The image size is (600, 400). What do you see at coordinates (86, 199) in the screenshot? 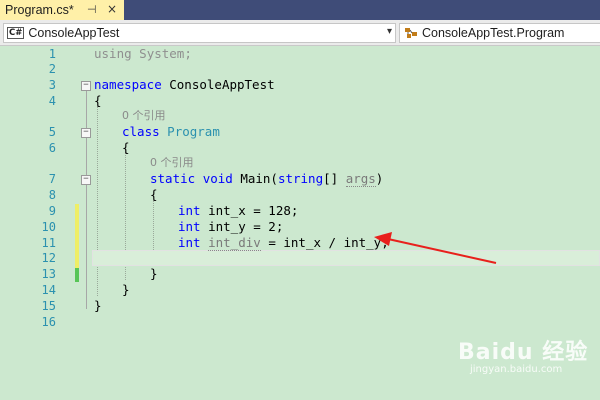
I see `outline-line` at bounding box center [86, 199].